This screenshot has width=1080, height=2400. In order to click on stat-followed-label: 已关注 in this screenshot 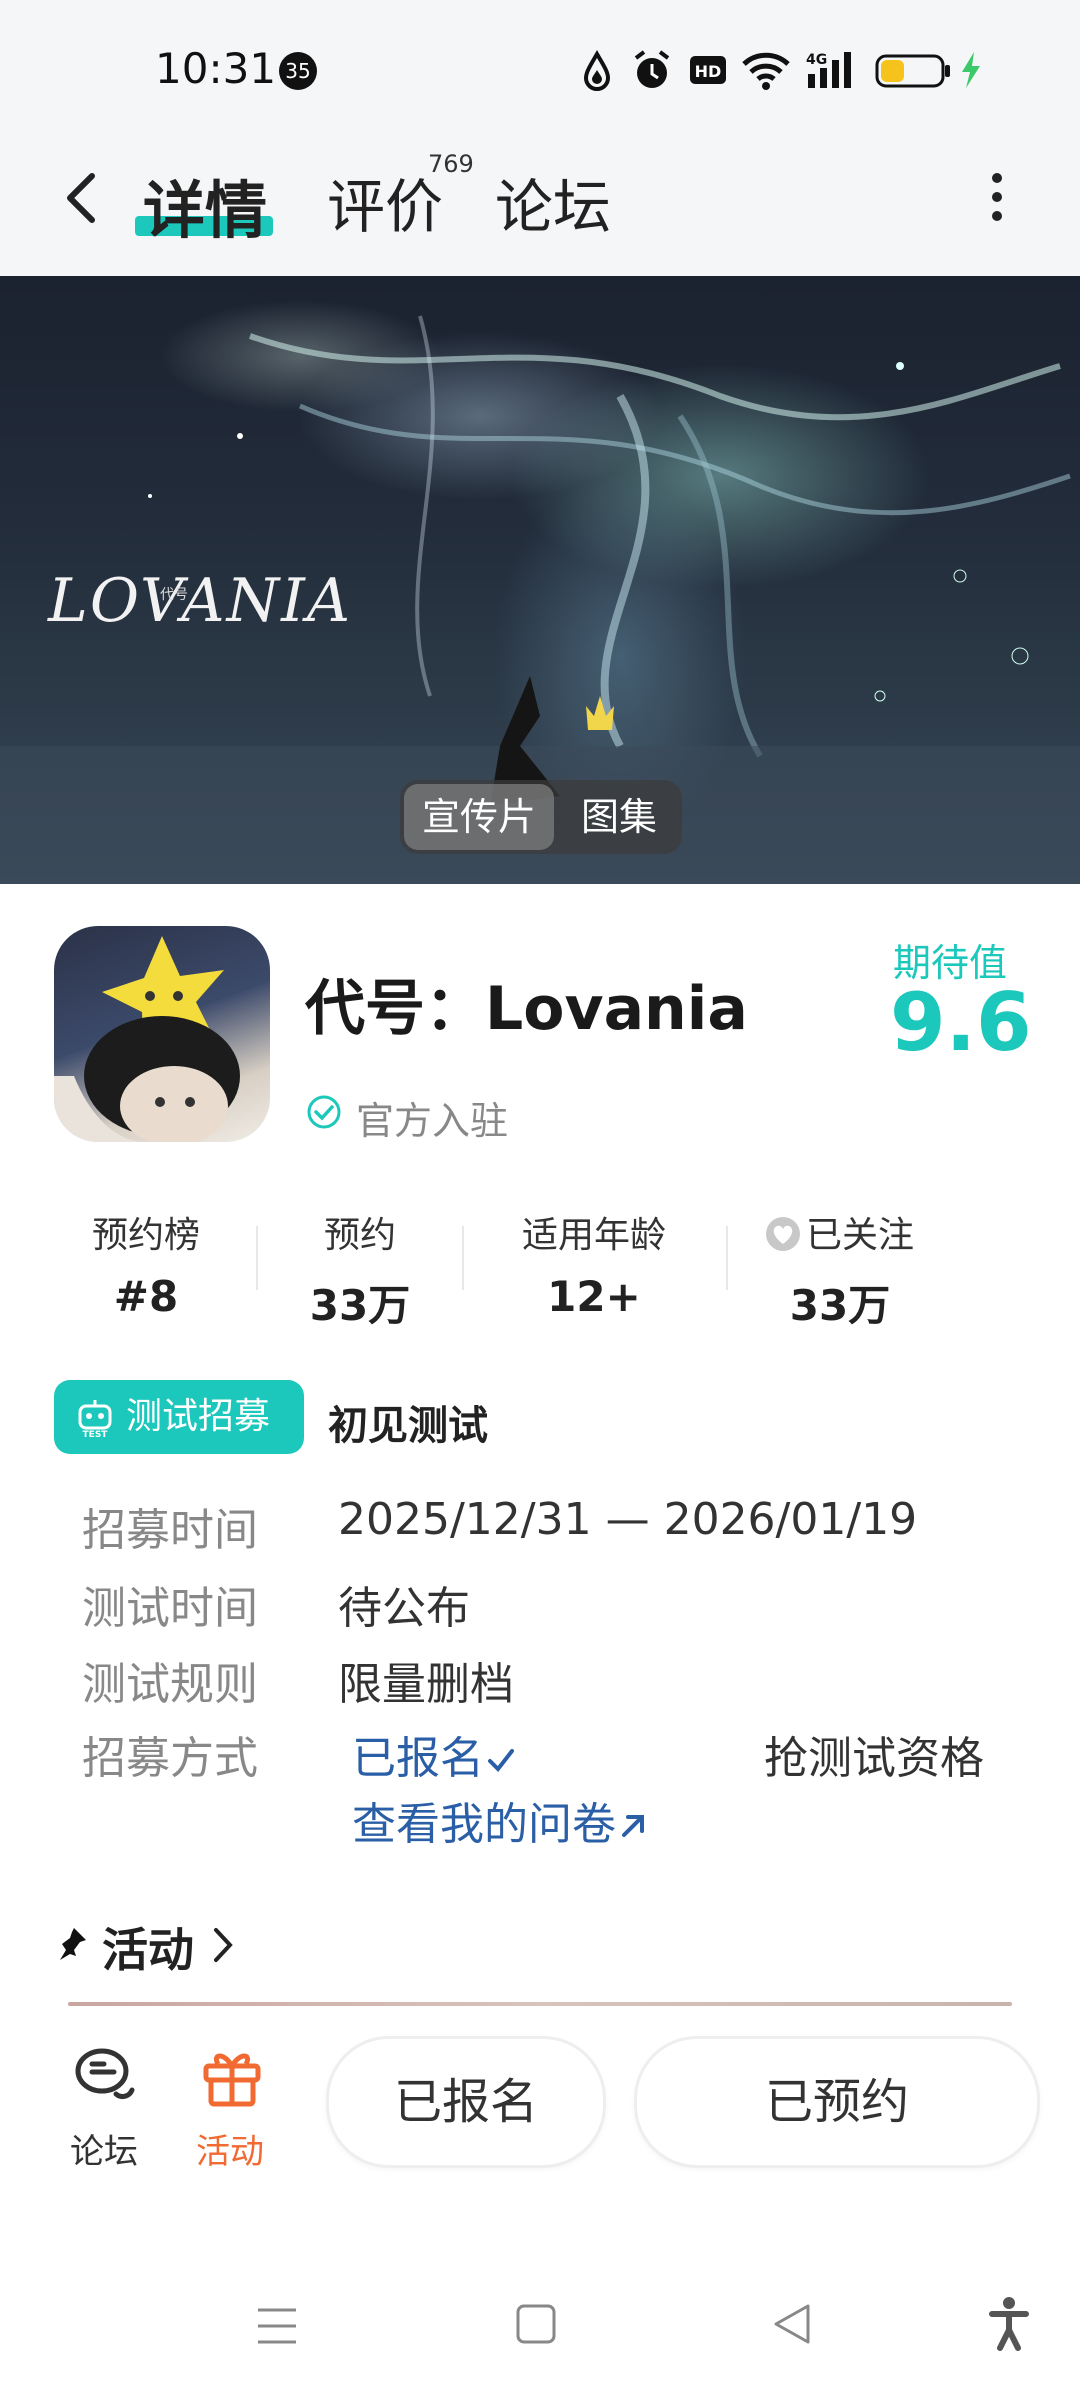, I will do `click(860, 1235)`.